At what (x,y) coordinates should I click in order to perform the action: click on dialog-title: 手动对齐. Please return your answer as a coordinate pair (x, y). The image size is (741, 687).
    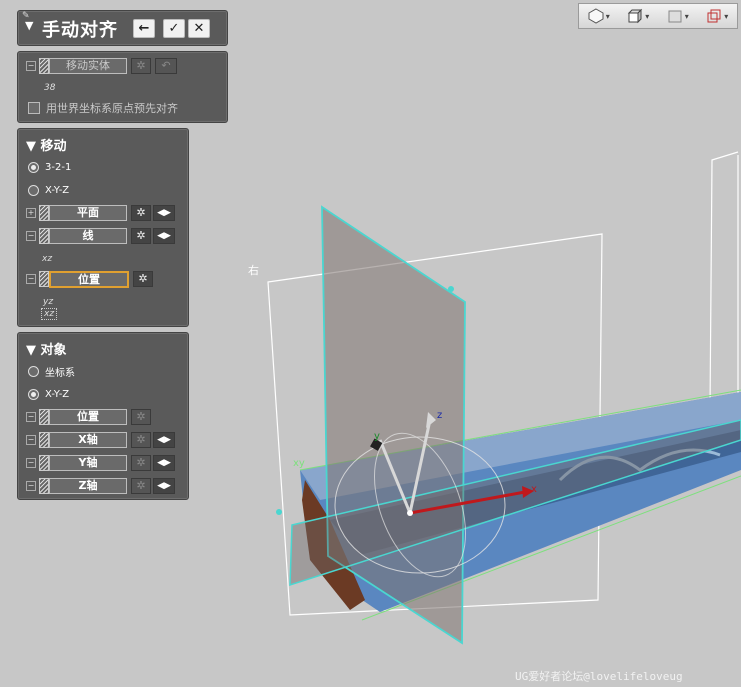
    Looking at the image, I should click on (80, 30).